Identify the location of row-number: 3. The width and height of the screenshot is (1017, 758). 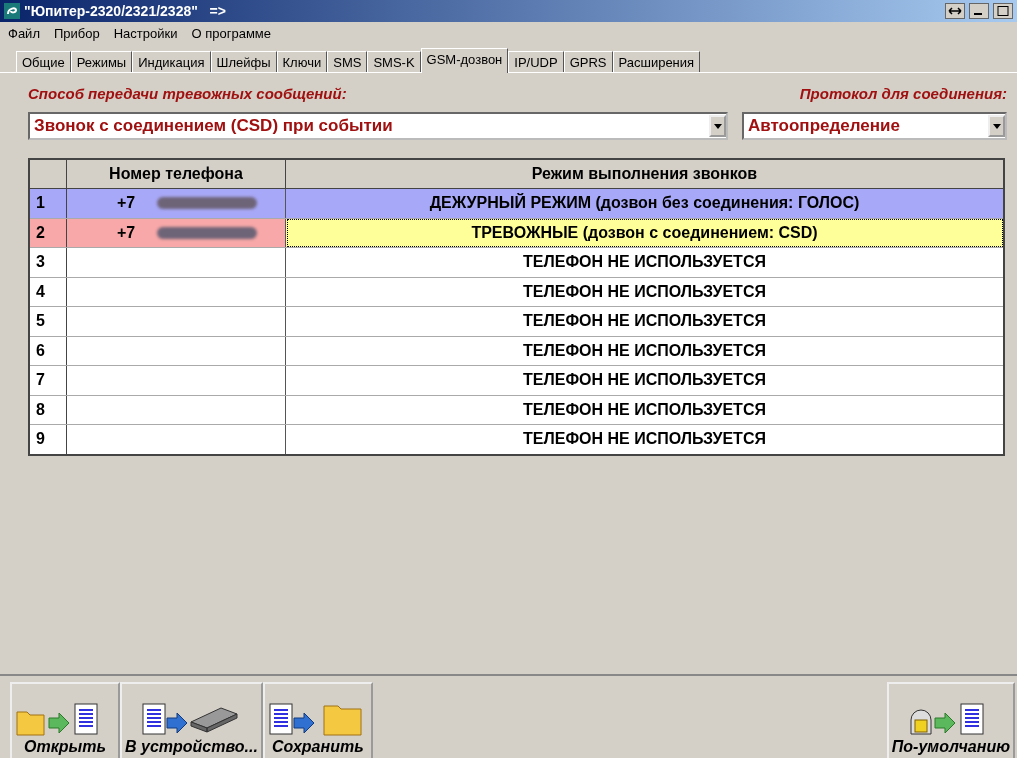
(48, 262).